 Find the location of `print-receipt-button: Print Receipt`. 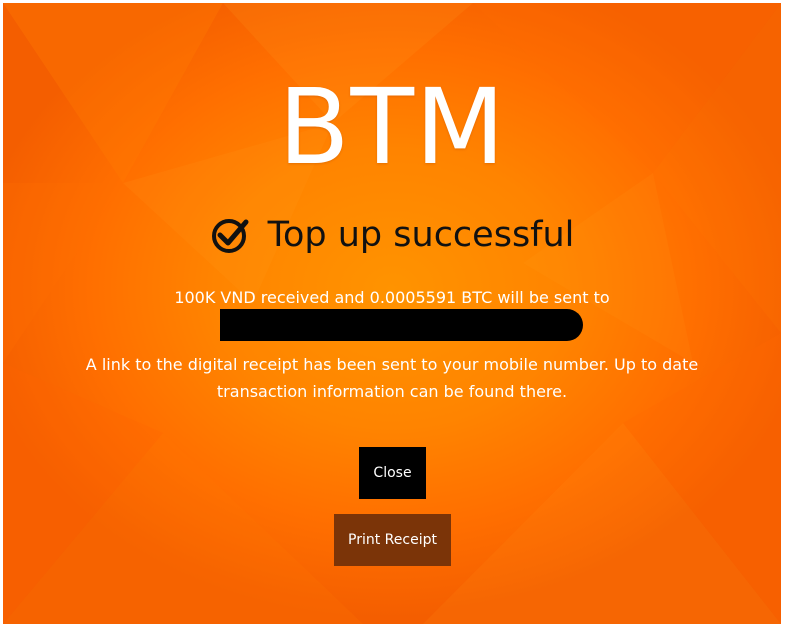

print-receipt-button: Print Receipt is located at coordinates (392, 540).